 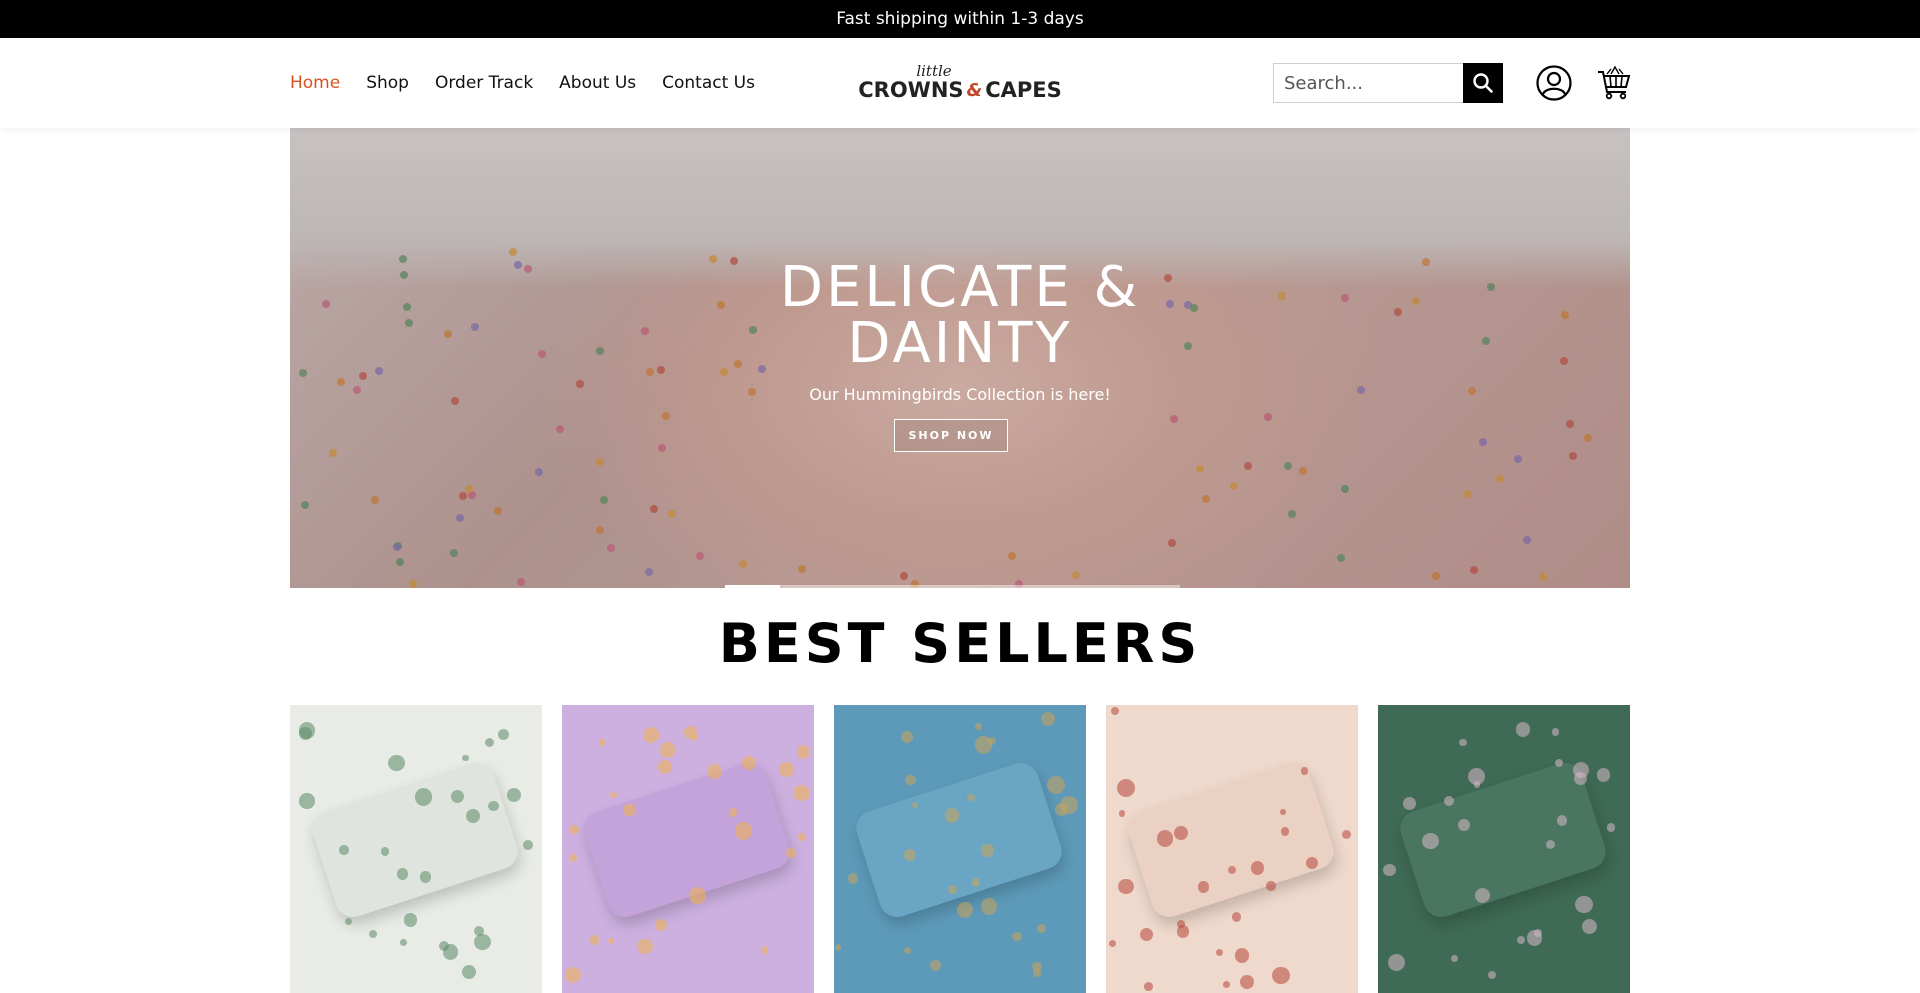 I want to click on best-sellers-title: BEST SELLERS, so click(x=960, y=643).